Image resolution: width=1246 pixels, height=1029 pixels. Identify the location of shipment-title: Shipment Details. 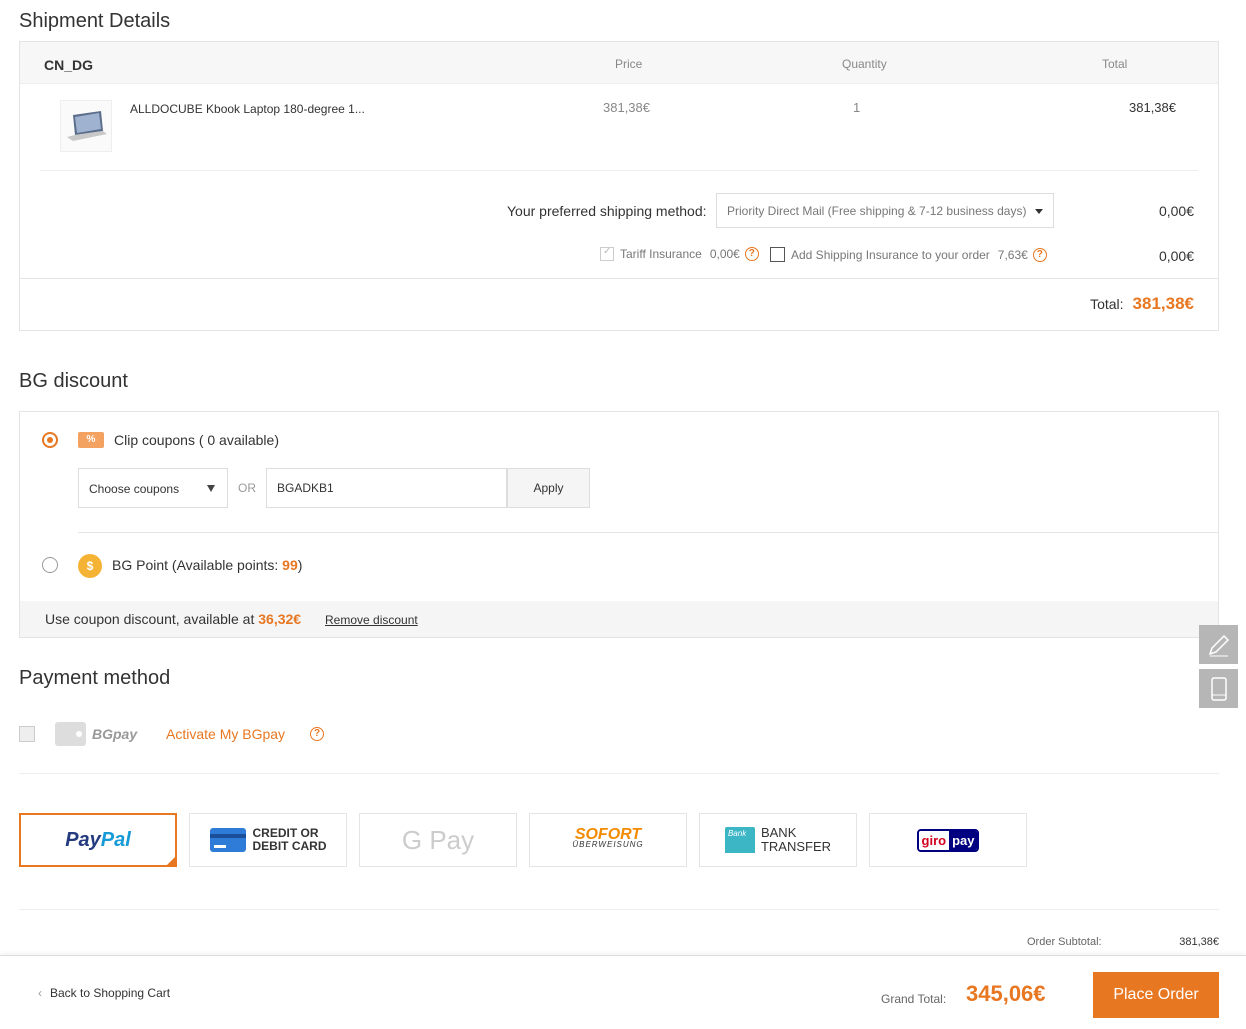
(95, 21).